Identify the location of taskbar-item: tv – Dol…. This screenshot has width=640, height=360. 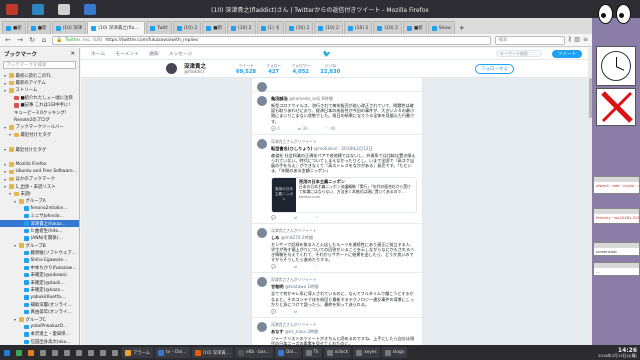
(172, 352).